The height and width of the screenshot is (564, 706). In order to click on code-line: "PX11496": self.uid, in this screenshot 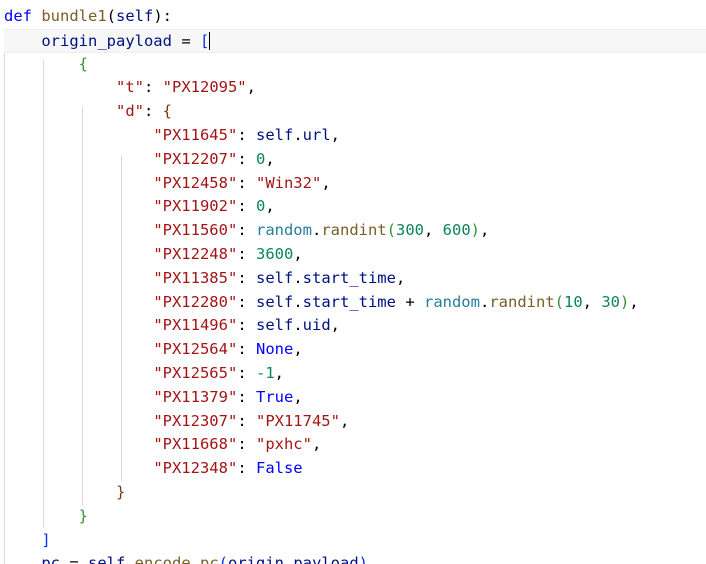, I will do `click(172, 326)`.